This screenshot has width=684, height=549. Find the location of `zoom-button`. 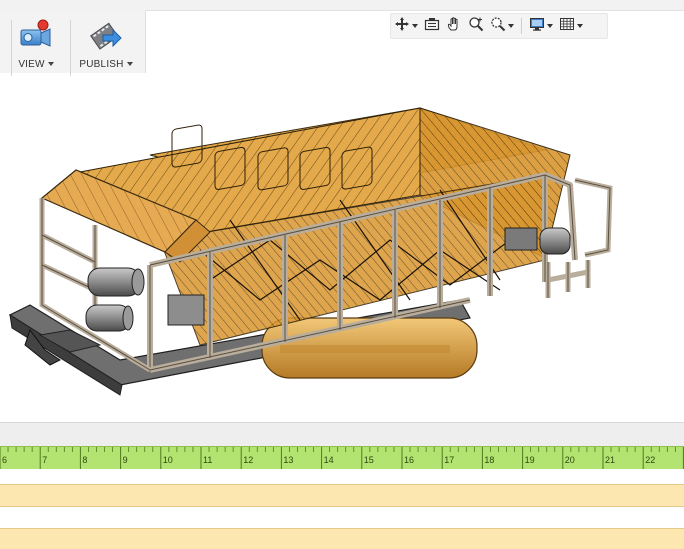

zoom-button is located at coordinates (476, 26).